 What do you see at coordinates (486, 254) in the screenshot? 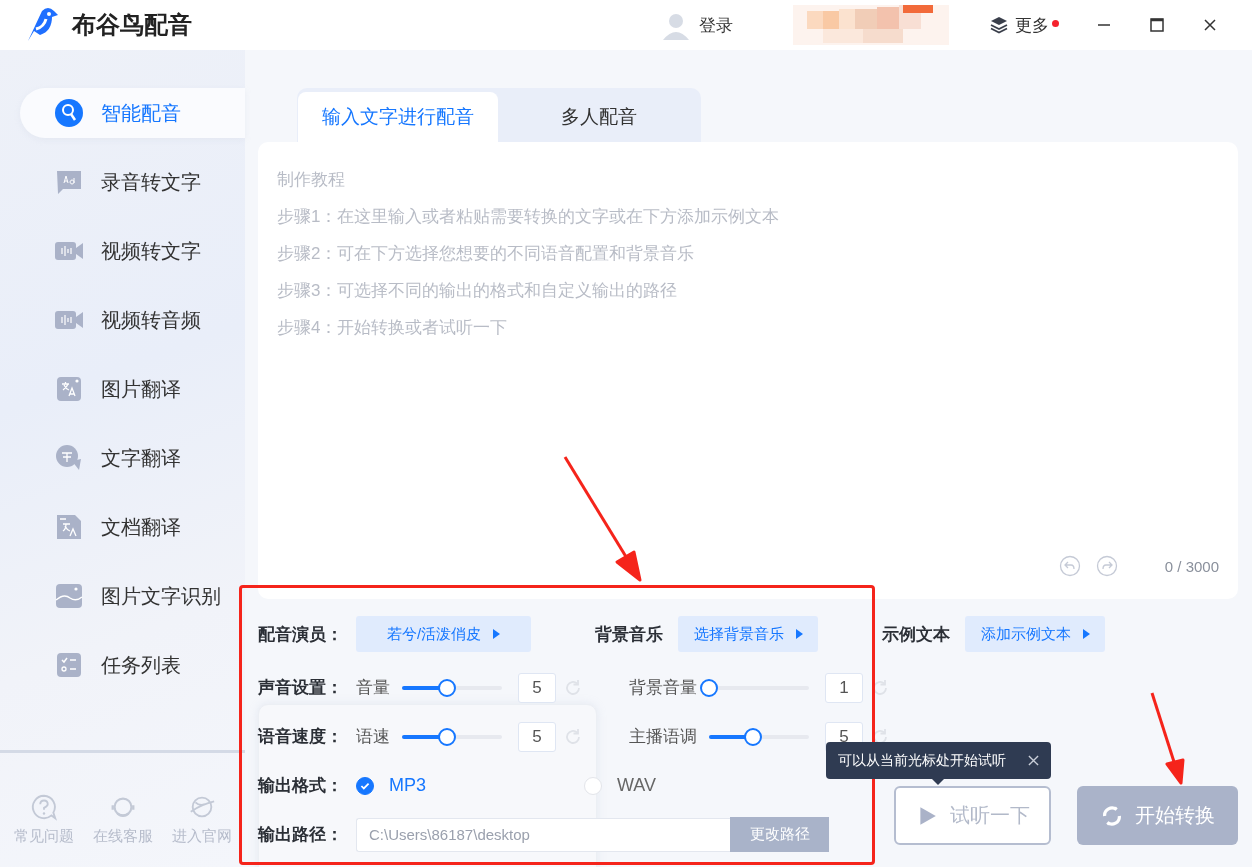
I see `placeholder-text: 步骤2：可在下方选择您想要的不同语音配置和背景音乐` at bounding box center [486, 254].